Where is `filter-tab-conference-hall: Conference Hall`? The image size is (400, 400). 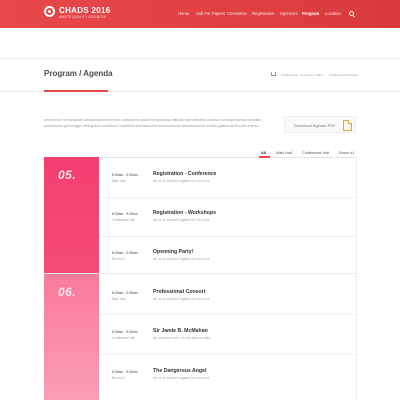
filter-tab-conference-hall: Conference Hall is located at coordinates (315, 153).